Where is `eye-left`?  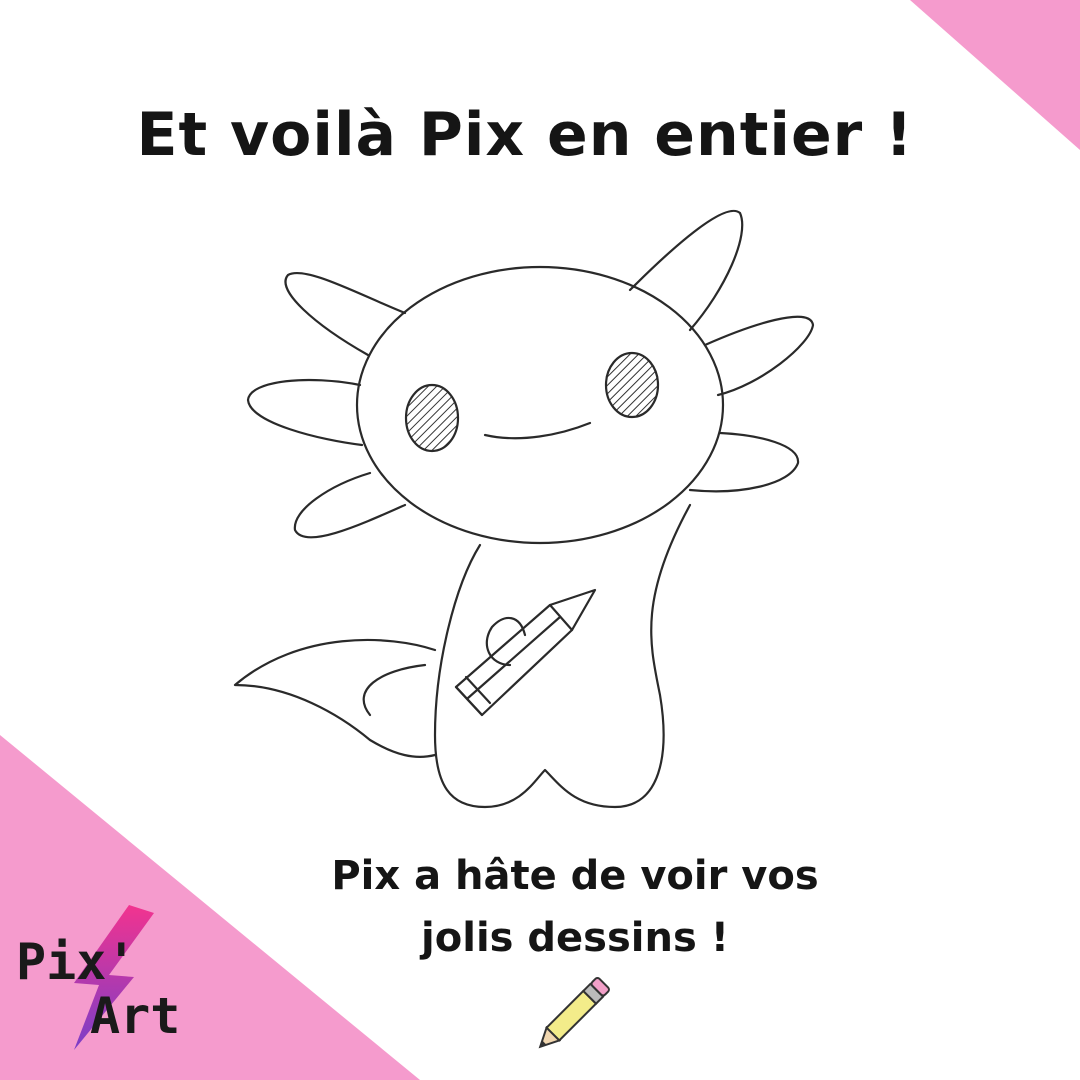 eye-left is located at coordinates (432, 418).